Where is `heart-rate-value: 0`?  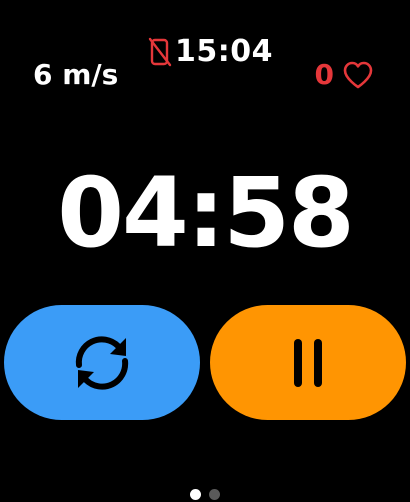
heart-rate-value: 0 is located at coordinates (324, 74).